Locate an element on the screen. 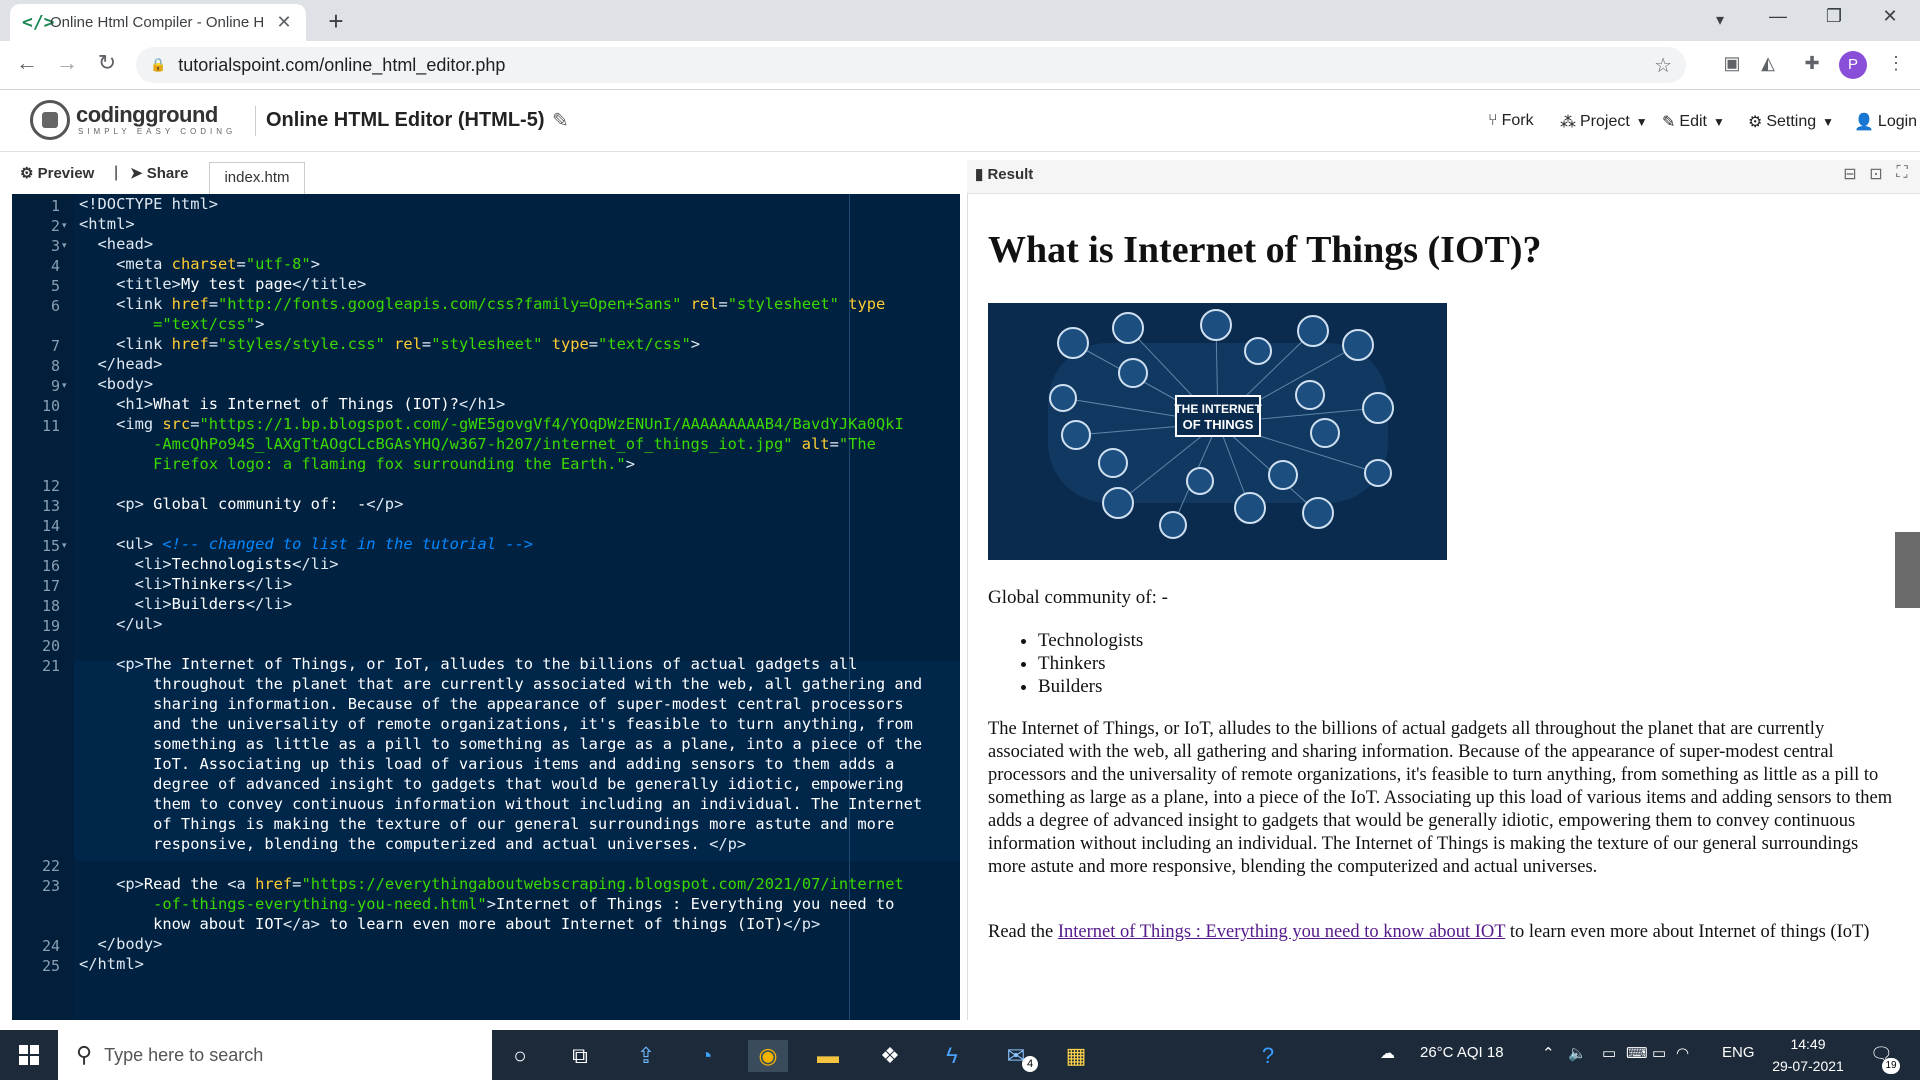  code-line-9: <body> is located at coordinates (116, 384).